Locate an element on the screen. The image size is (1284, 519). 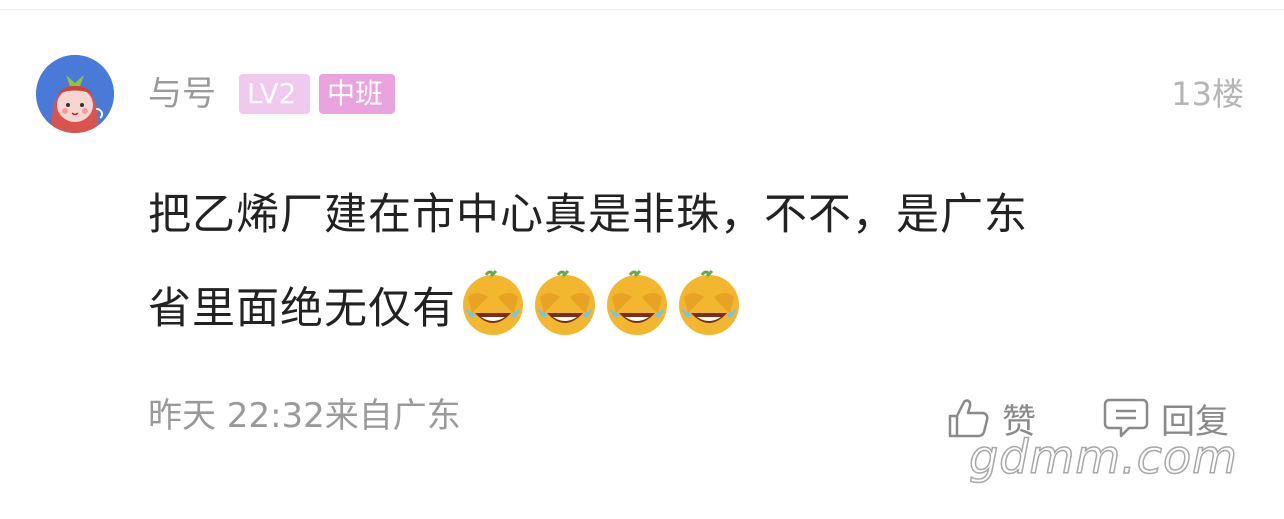
strawberry-girl-avatar-icon is located at coordinates (75, 94).